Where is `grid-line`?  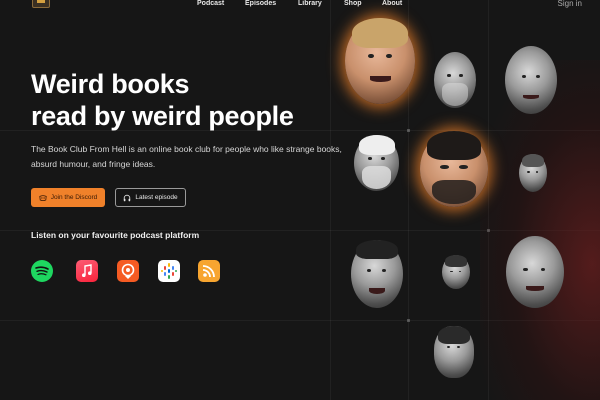 grid-line is located at coordinates (330, 200).